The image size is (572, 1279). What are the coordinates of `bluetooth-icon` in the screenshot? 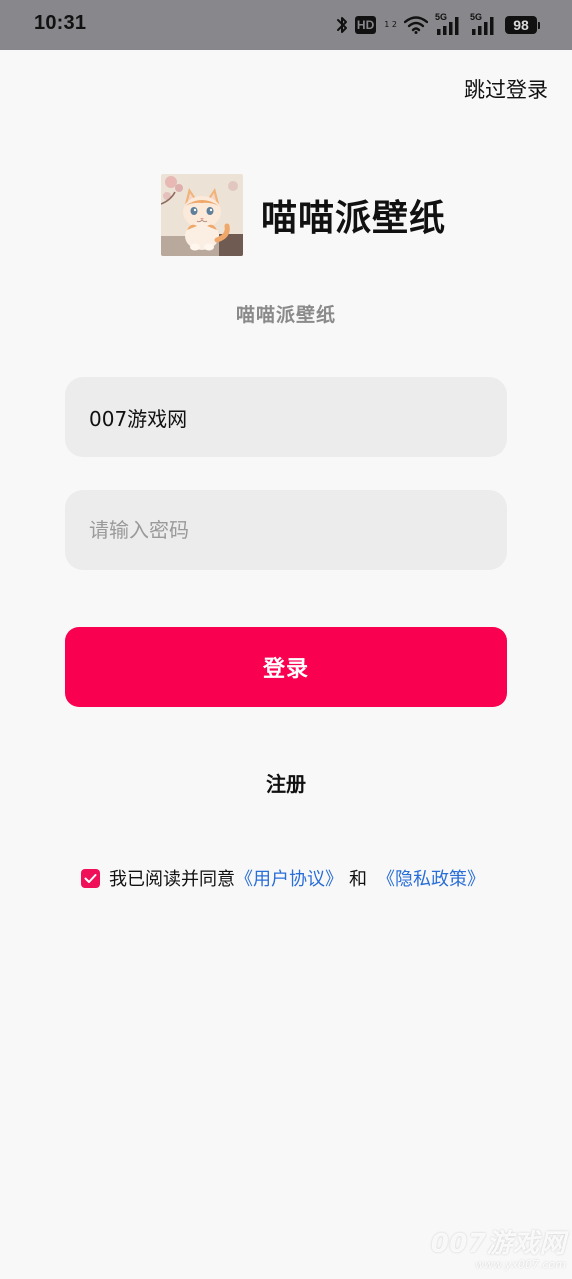 It's located at (341, 25).